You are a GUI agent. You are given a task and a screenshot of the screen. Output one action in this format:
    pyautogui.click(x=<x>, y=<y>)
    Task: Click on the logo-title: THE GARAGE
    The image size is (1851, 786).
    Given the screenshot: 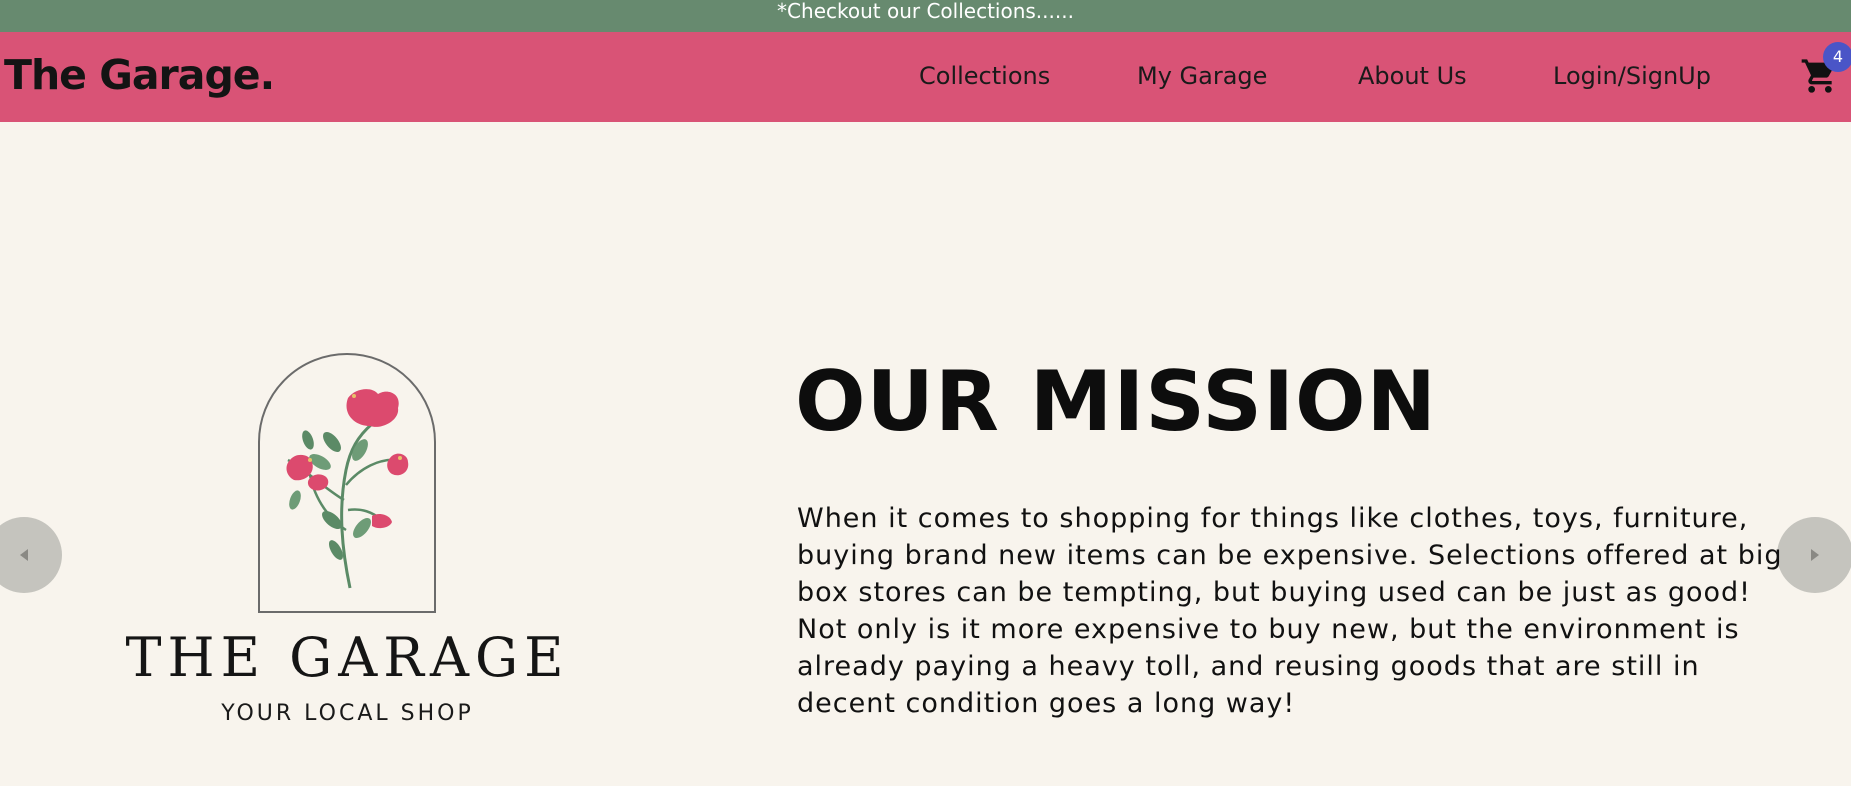 What is the action you would take?
    pyautogui.click(x=347, y=657)
    